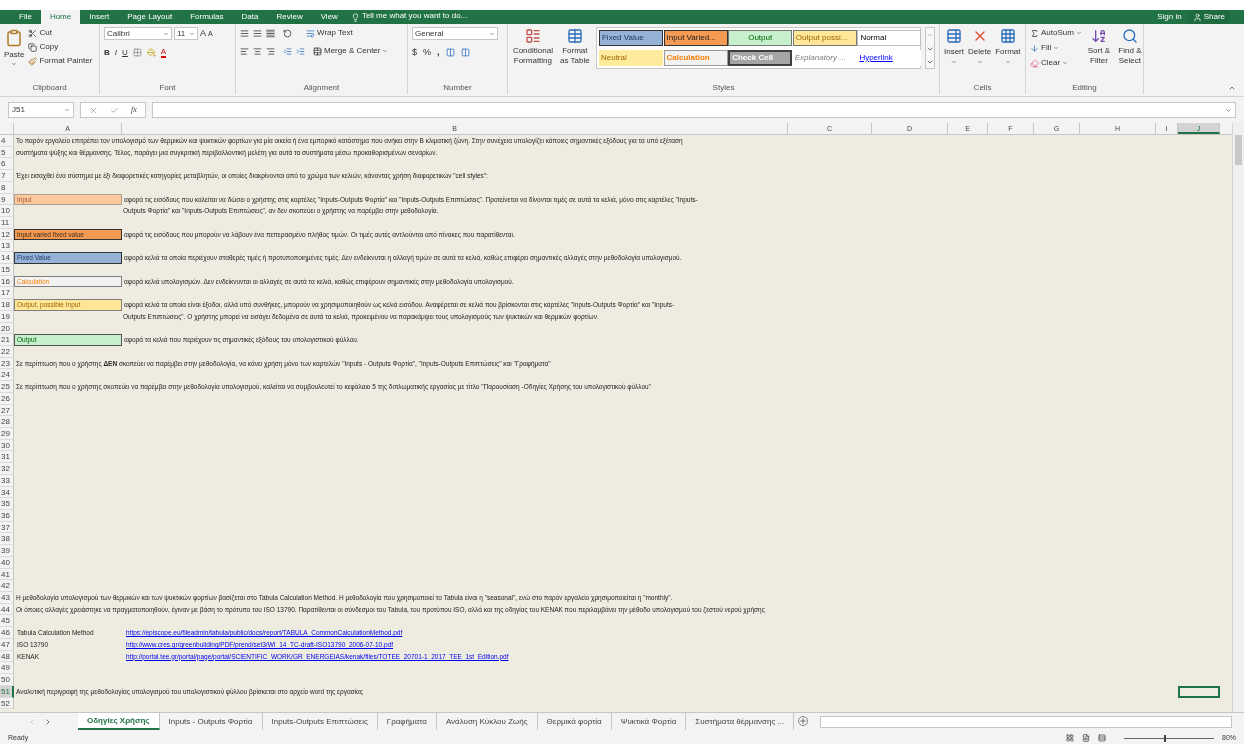 The image size is (1244, 744). What do you see at coordinates (203, 34) in the screenshot?
I see `grow-font-button: A` at bounding box center [203, 34].